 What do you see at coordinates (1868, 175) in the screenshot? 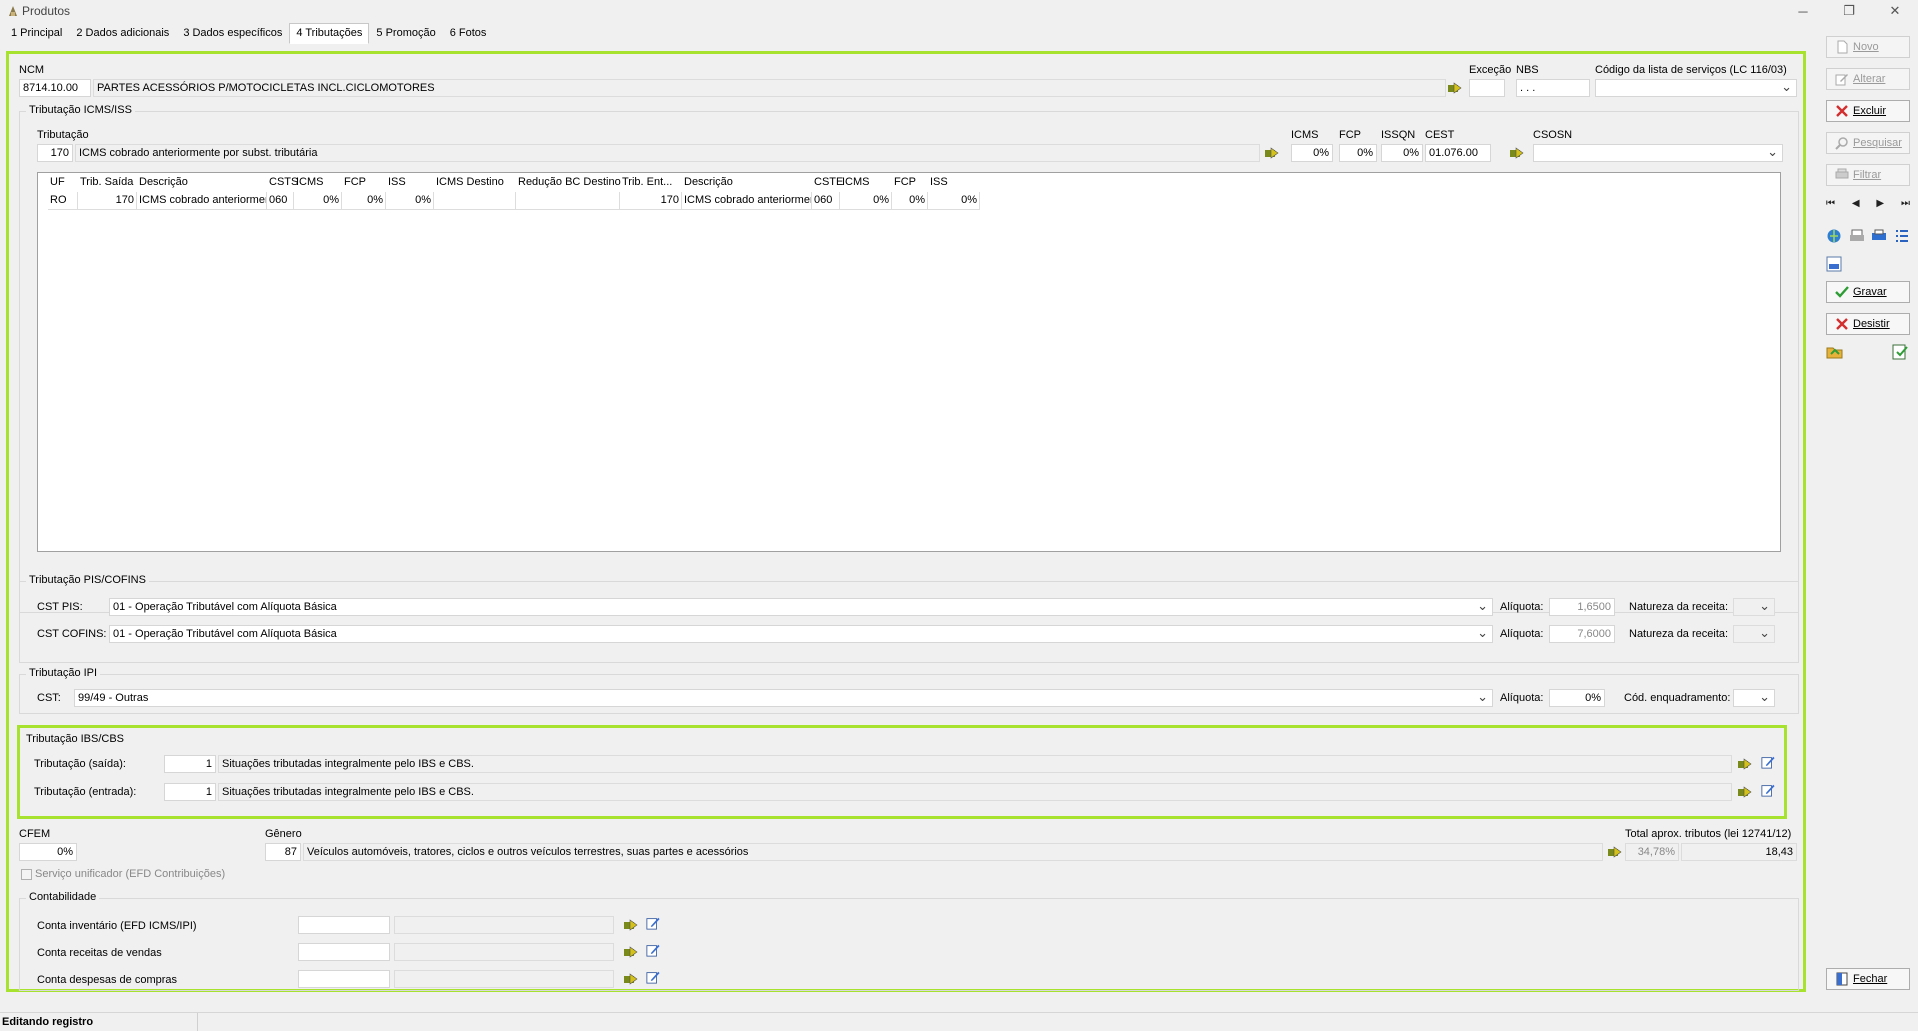
I see `filtrar-button: Filtrar` at bounding box center [1868, 175].